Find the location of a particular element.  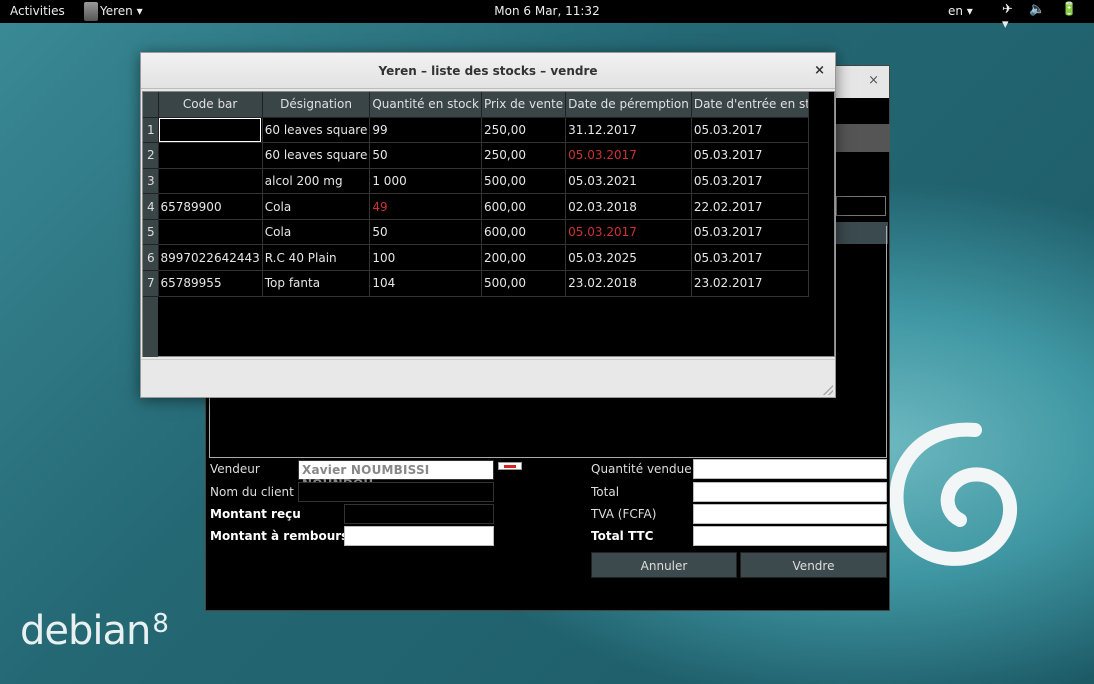

peremption-cell: 31.12.2017 is located at coordinates (628, 130).